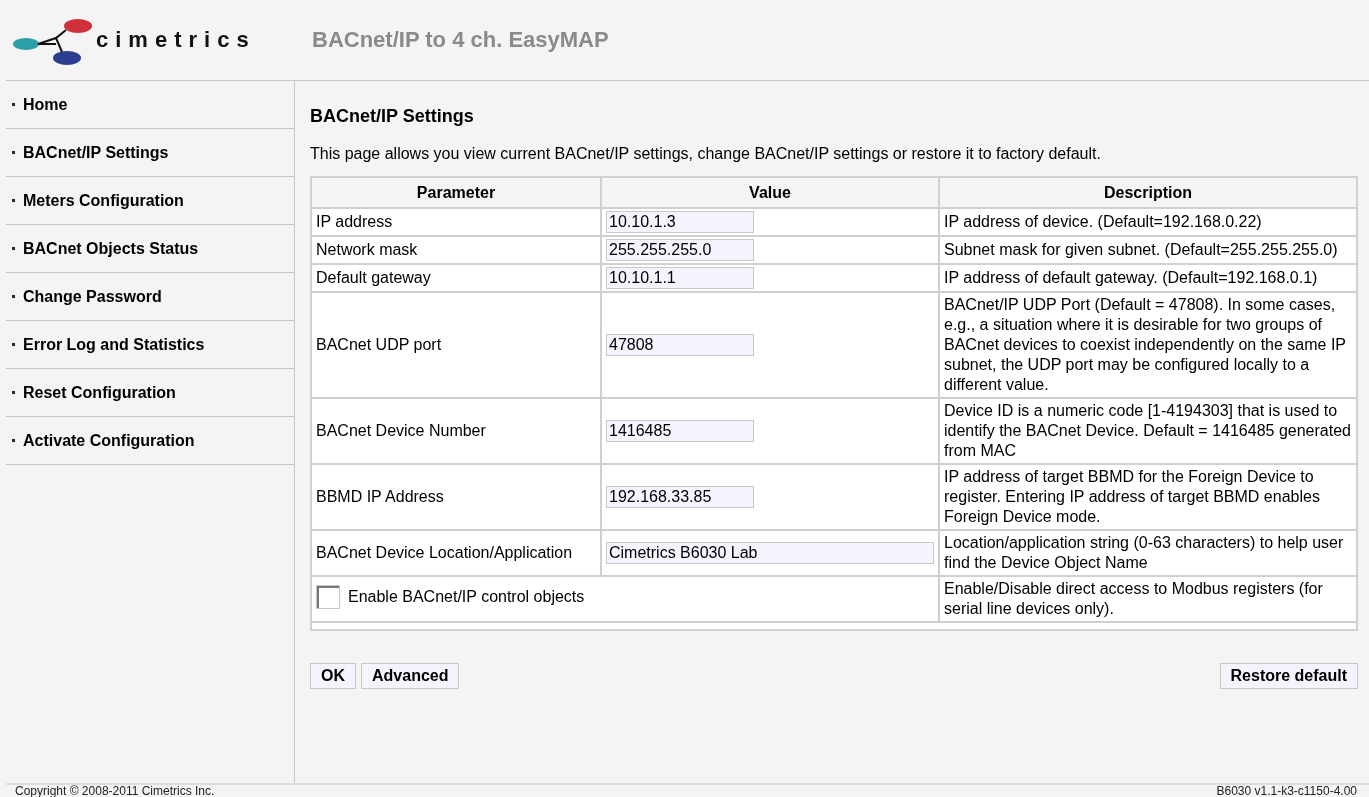  I want to click on value-field: 10.10.1.1, so click(680, 278).